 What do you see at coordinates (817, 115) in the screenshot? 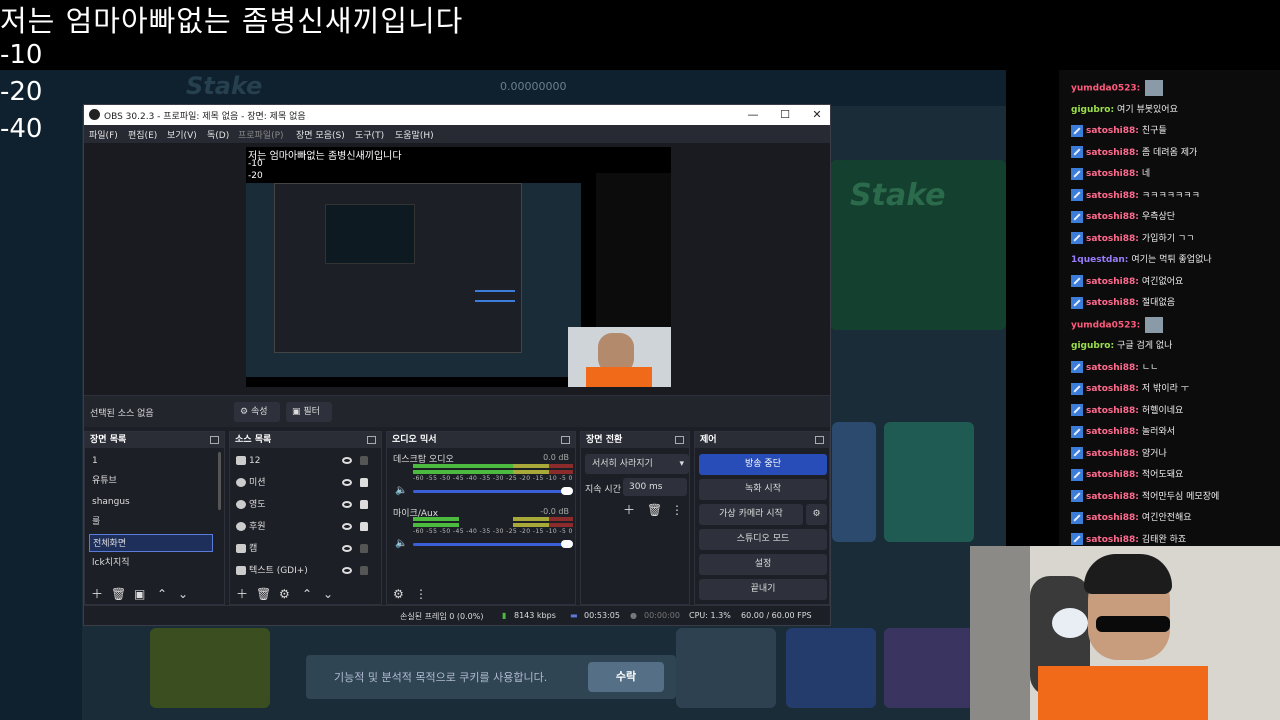
I see `close-icon: ✕` at bounding box center [817, 115].